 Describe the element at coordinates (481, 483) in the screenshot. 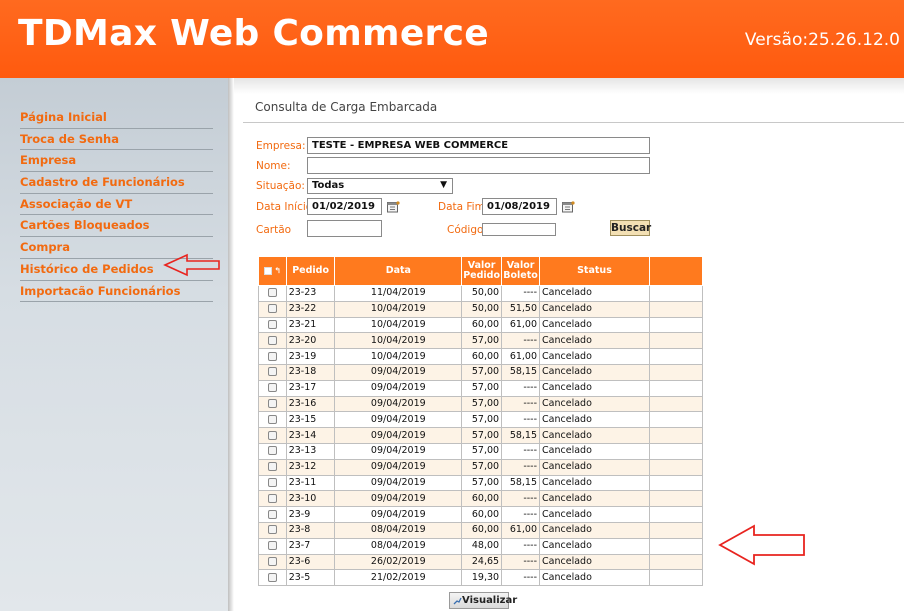

I see `table-row: 23-11 09/04/2019 57,00 58,15 Cancelado` at that location.